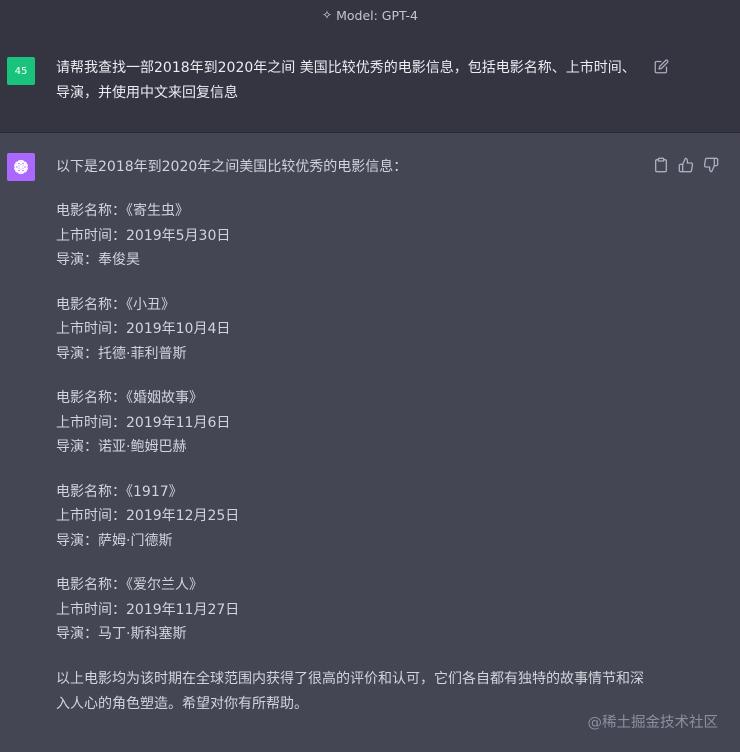  Describe the element at coordinates (121, 353) in the screenshot. I see `movie-director: 导演：托德·菲利普斯` at that location.